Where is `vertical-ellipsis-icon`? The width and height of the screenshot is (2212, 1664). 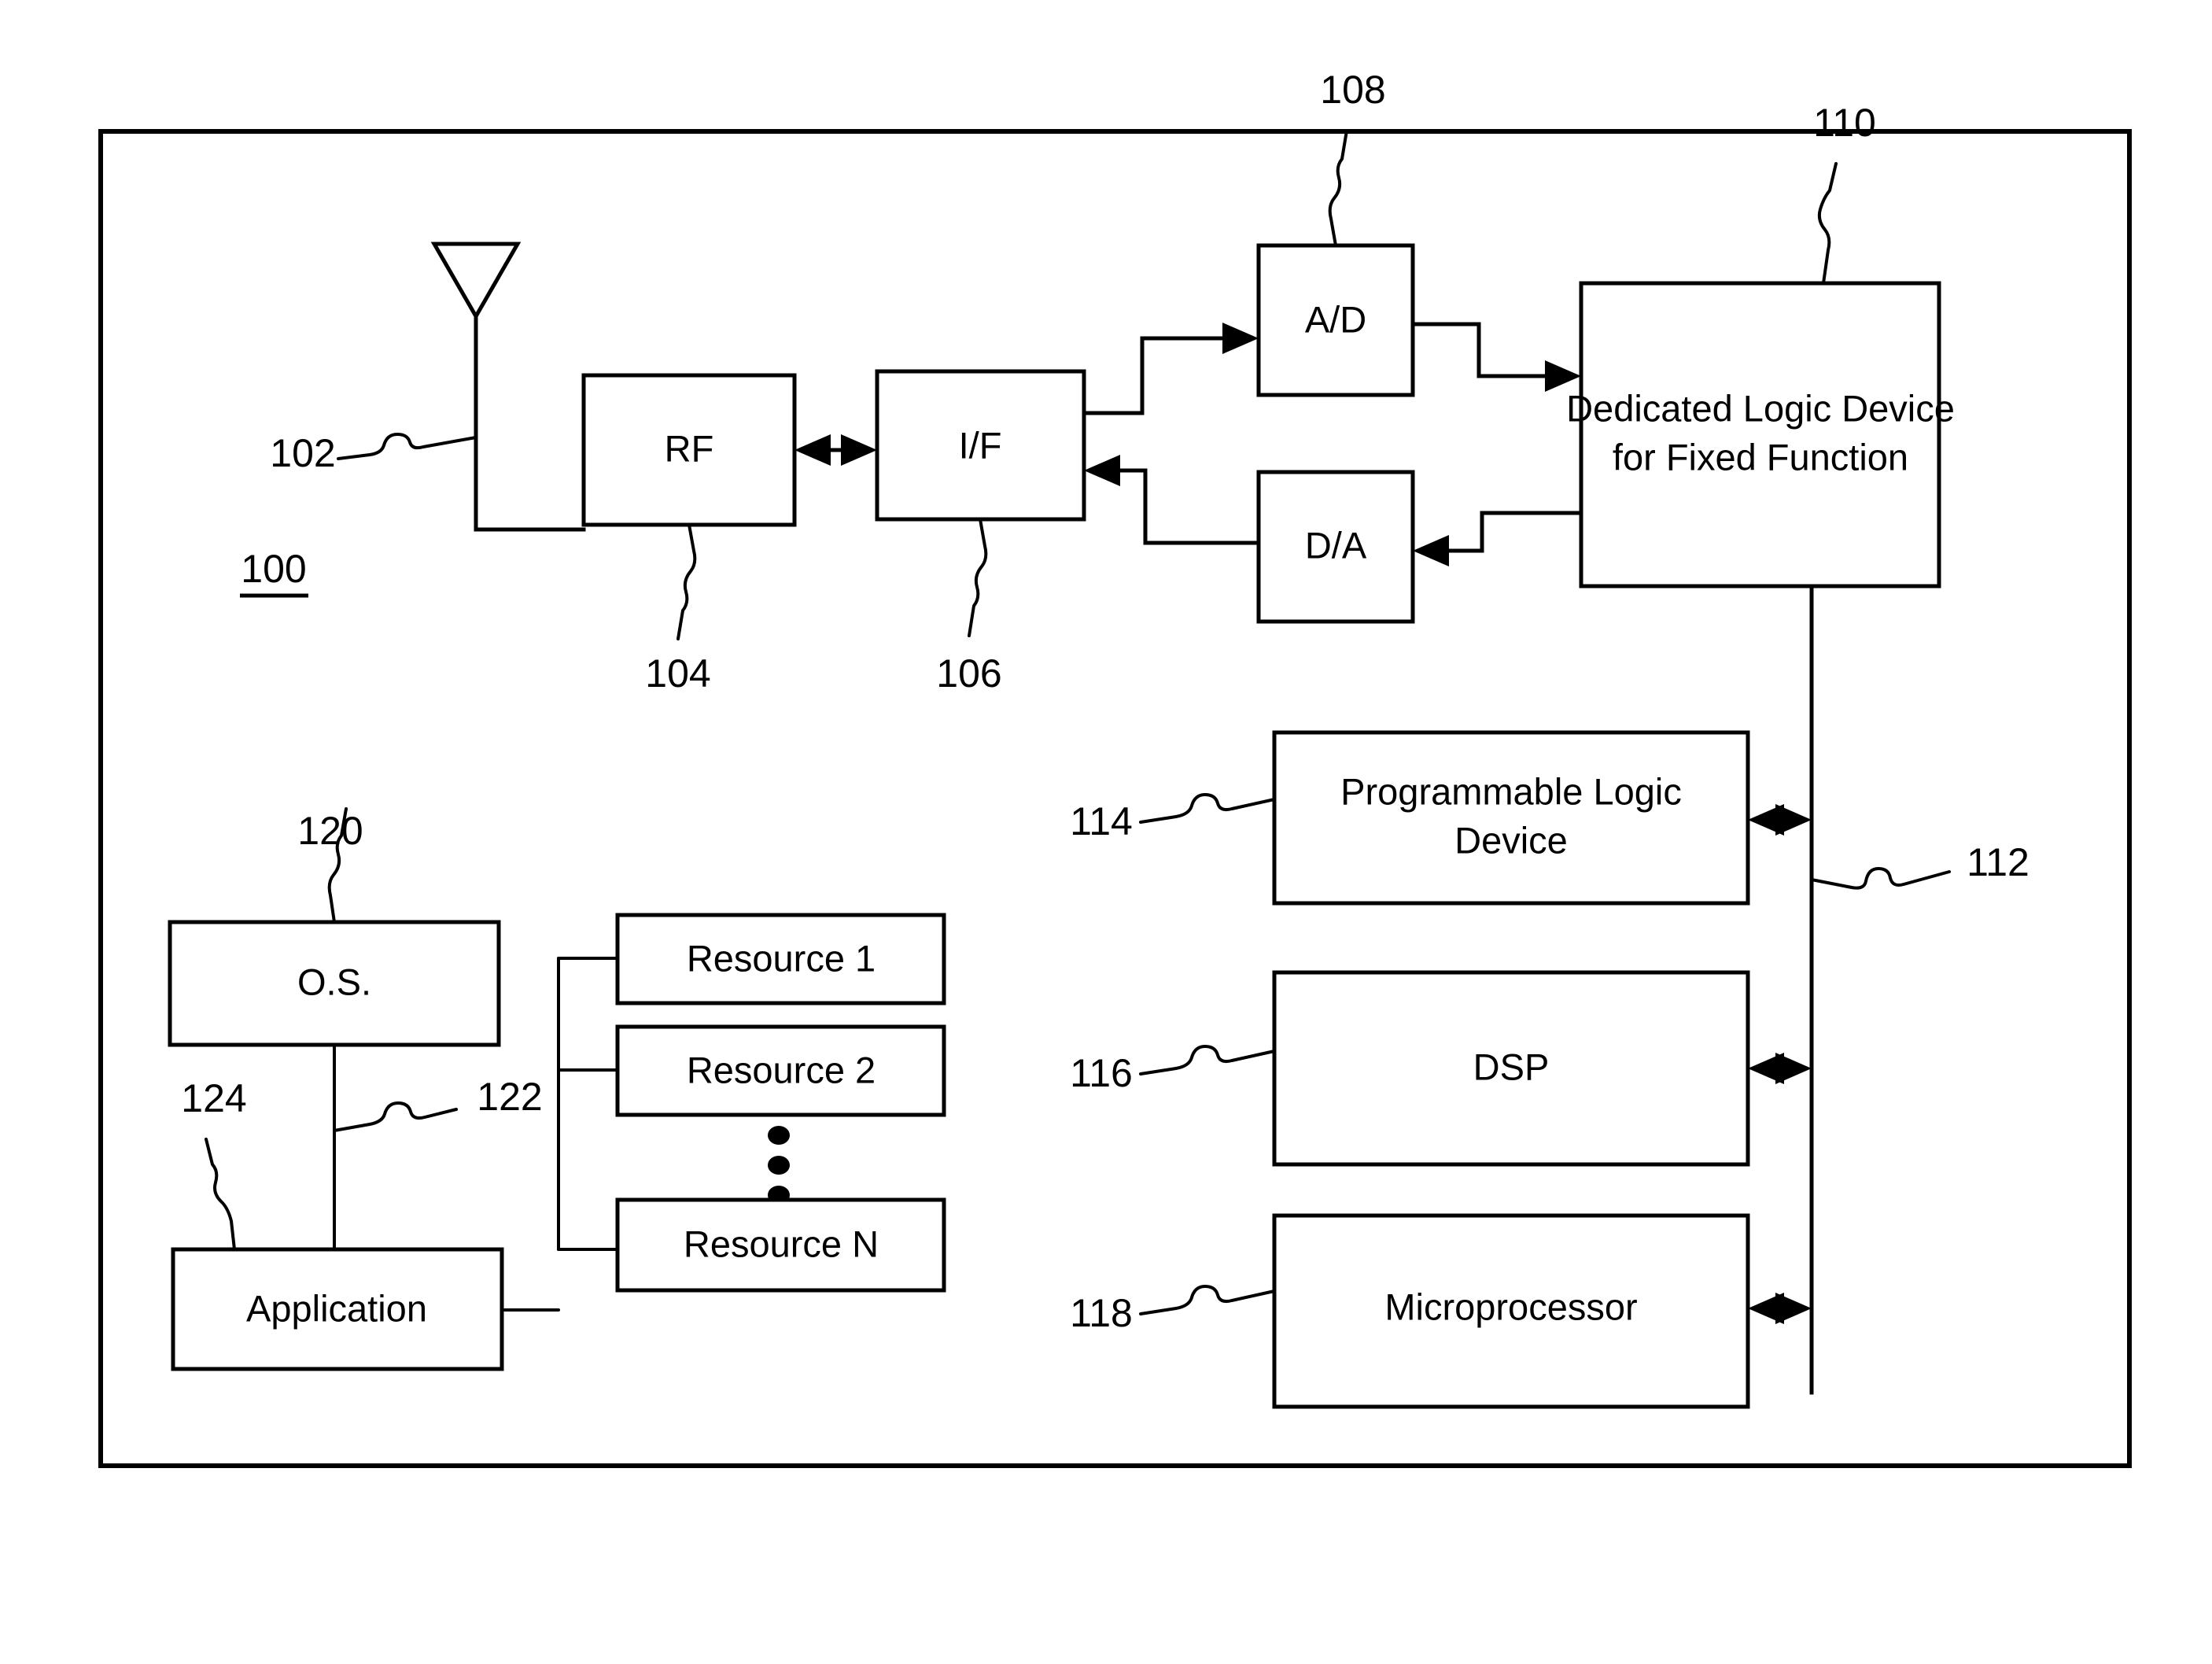 vertical-ellipsis-icon is located at coordinates (779, 1165).